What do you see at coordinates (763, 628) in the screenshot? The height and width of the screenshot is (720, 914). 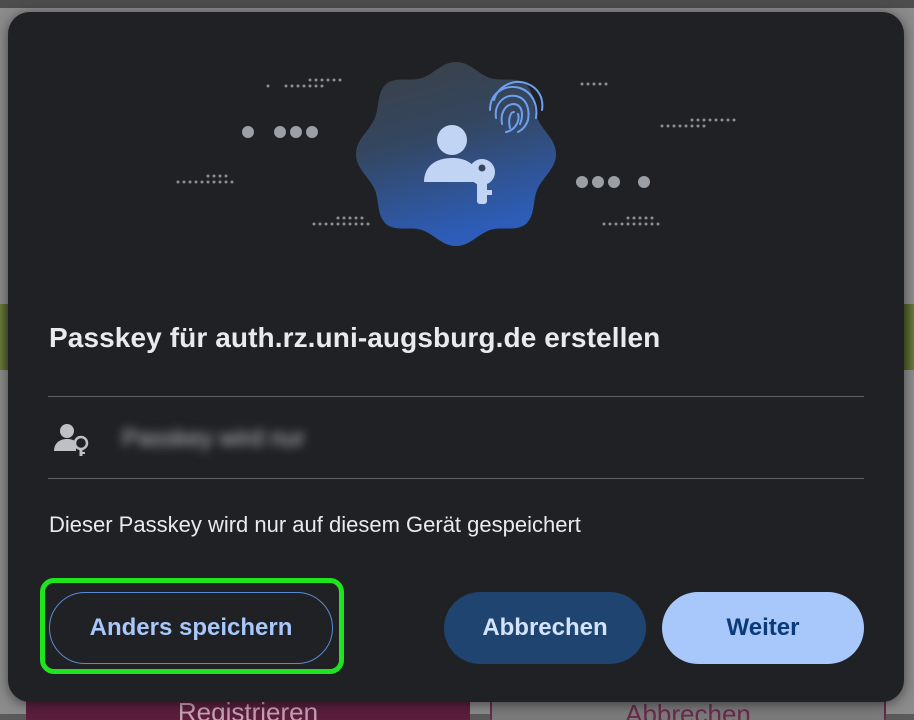 I see `continue-button: Weiter` at bounding box center [763, 628].